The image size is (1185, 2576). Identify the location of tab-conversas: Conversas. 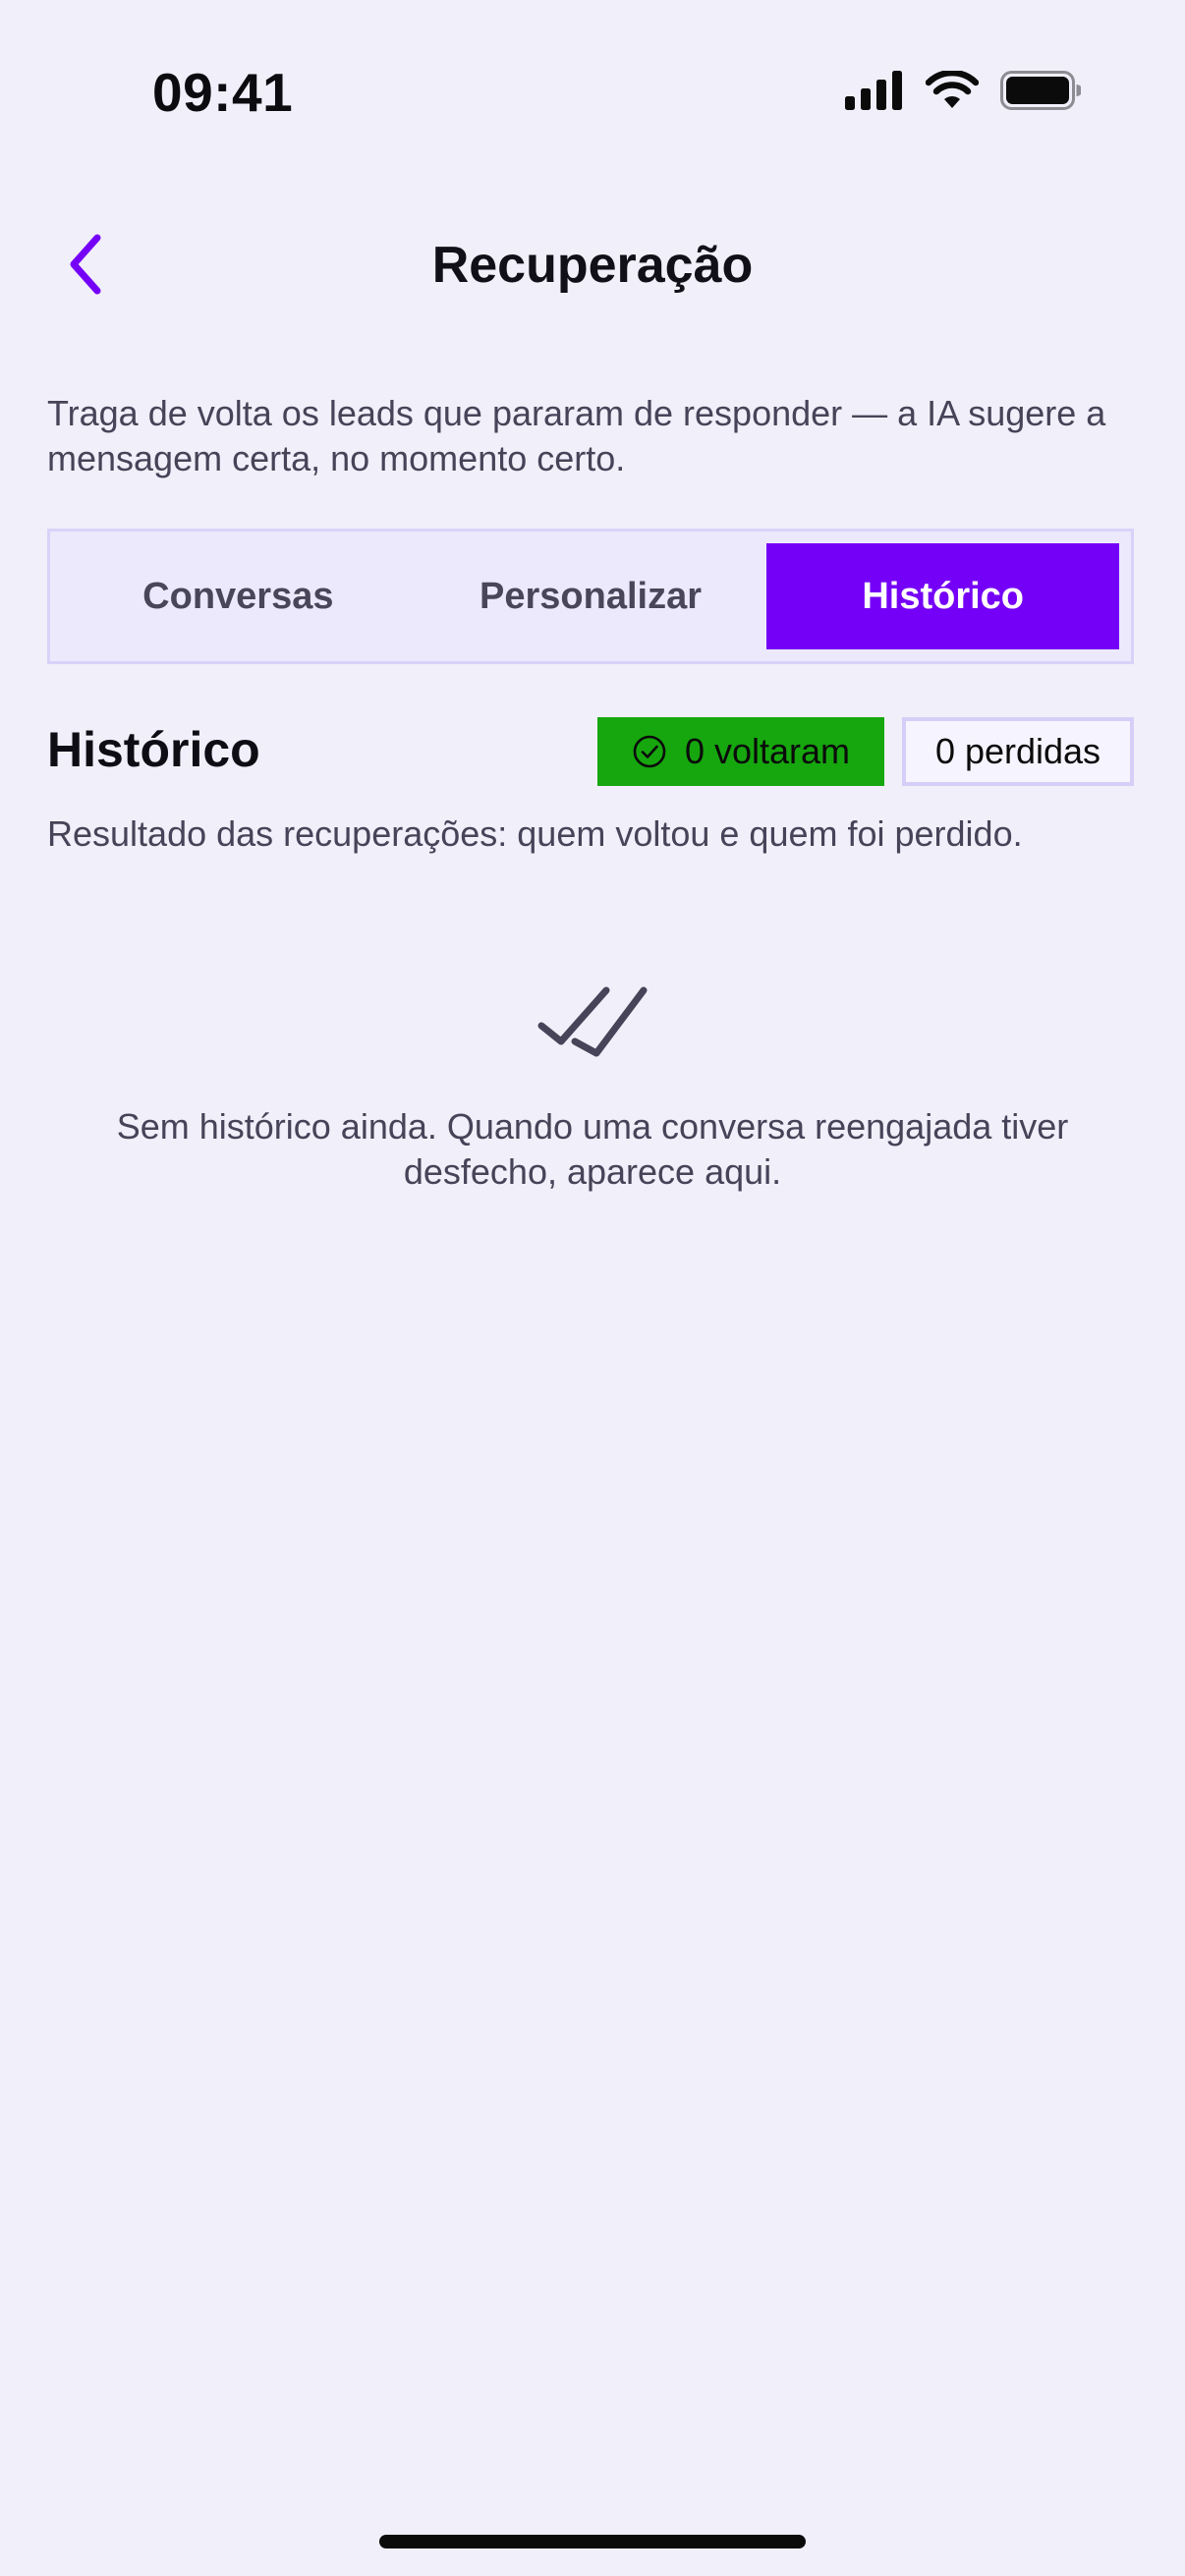
(239, 596).